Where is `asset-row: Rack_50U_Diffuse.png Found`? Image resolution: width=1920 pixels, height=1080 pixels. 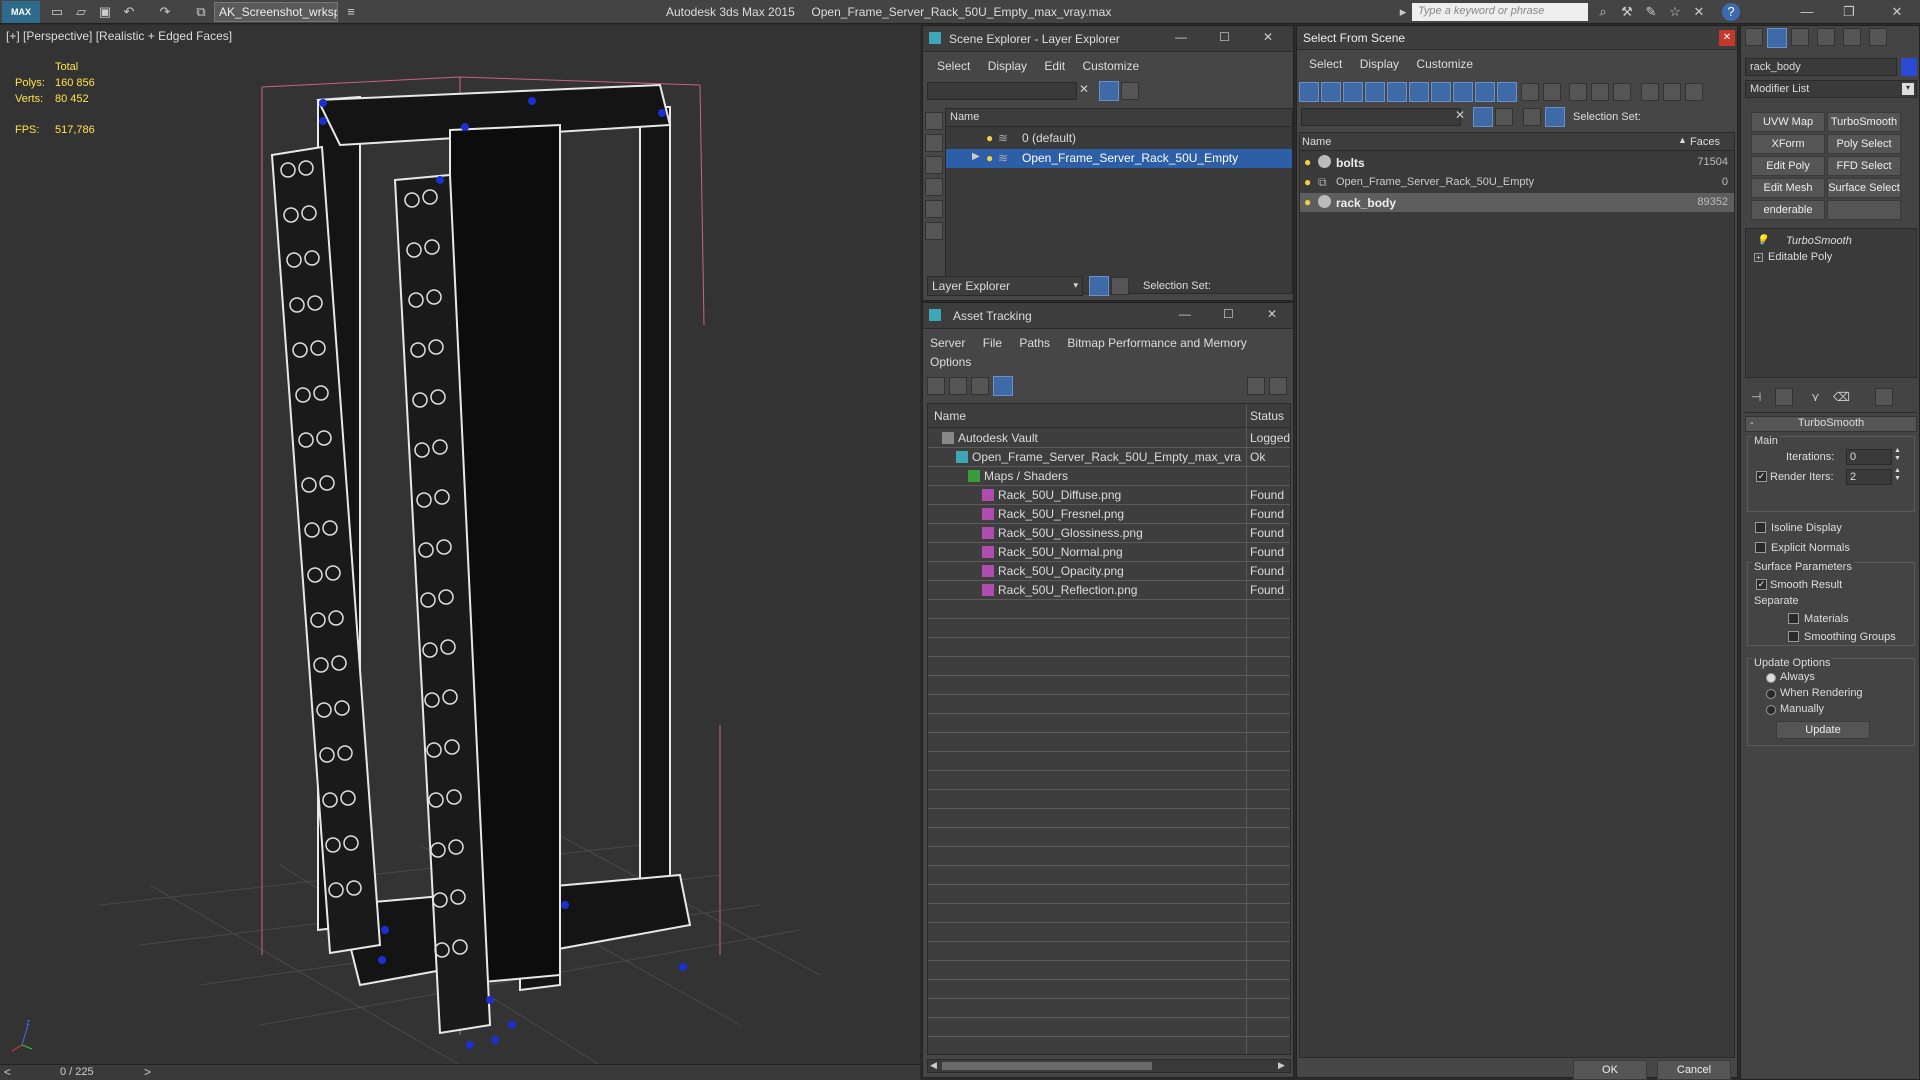
asset-row: Rack_50U_Diffuse.png Found is located at coordinates (1109, 495).